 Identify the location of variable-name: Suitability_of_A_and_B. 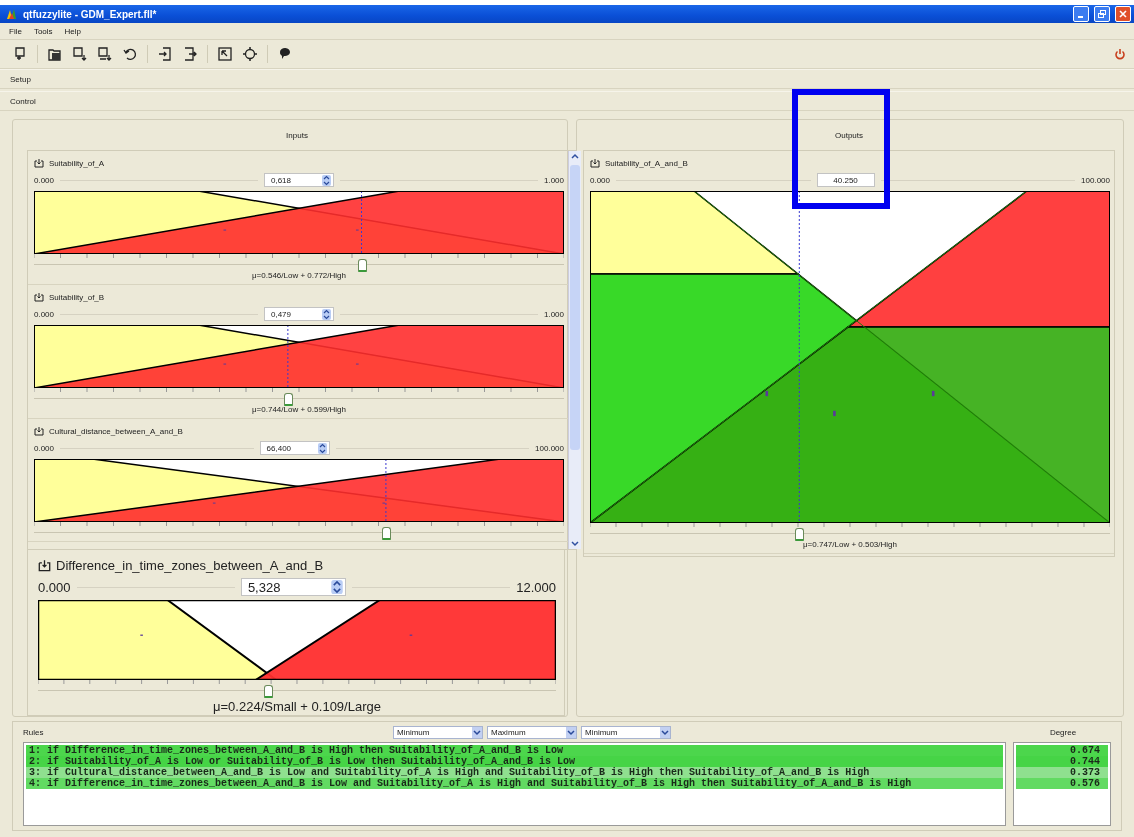
(646, 163).